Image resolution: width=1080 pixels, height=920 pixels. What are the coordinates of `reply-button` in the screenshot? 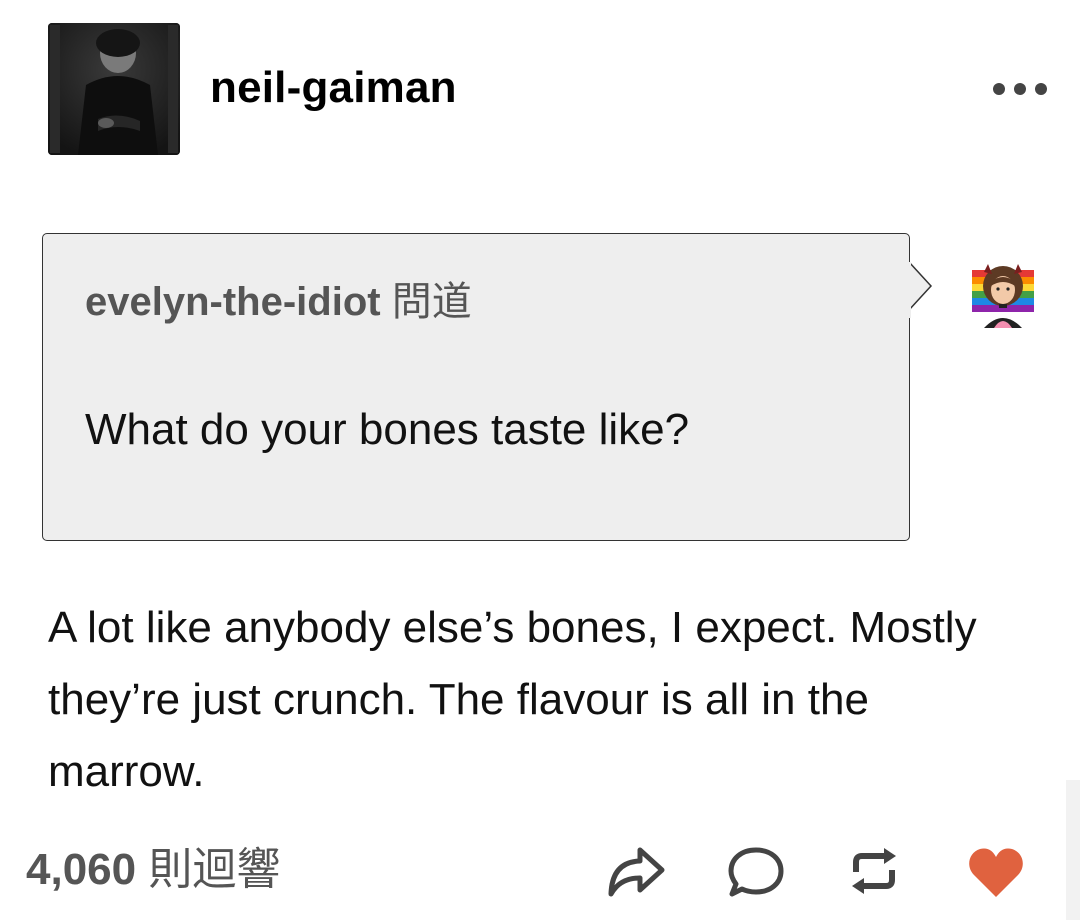 It's located at (756, 872).